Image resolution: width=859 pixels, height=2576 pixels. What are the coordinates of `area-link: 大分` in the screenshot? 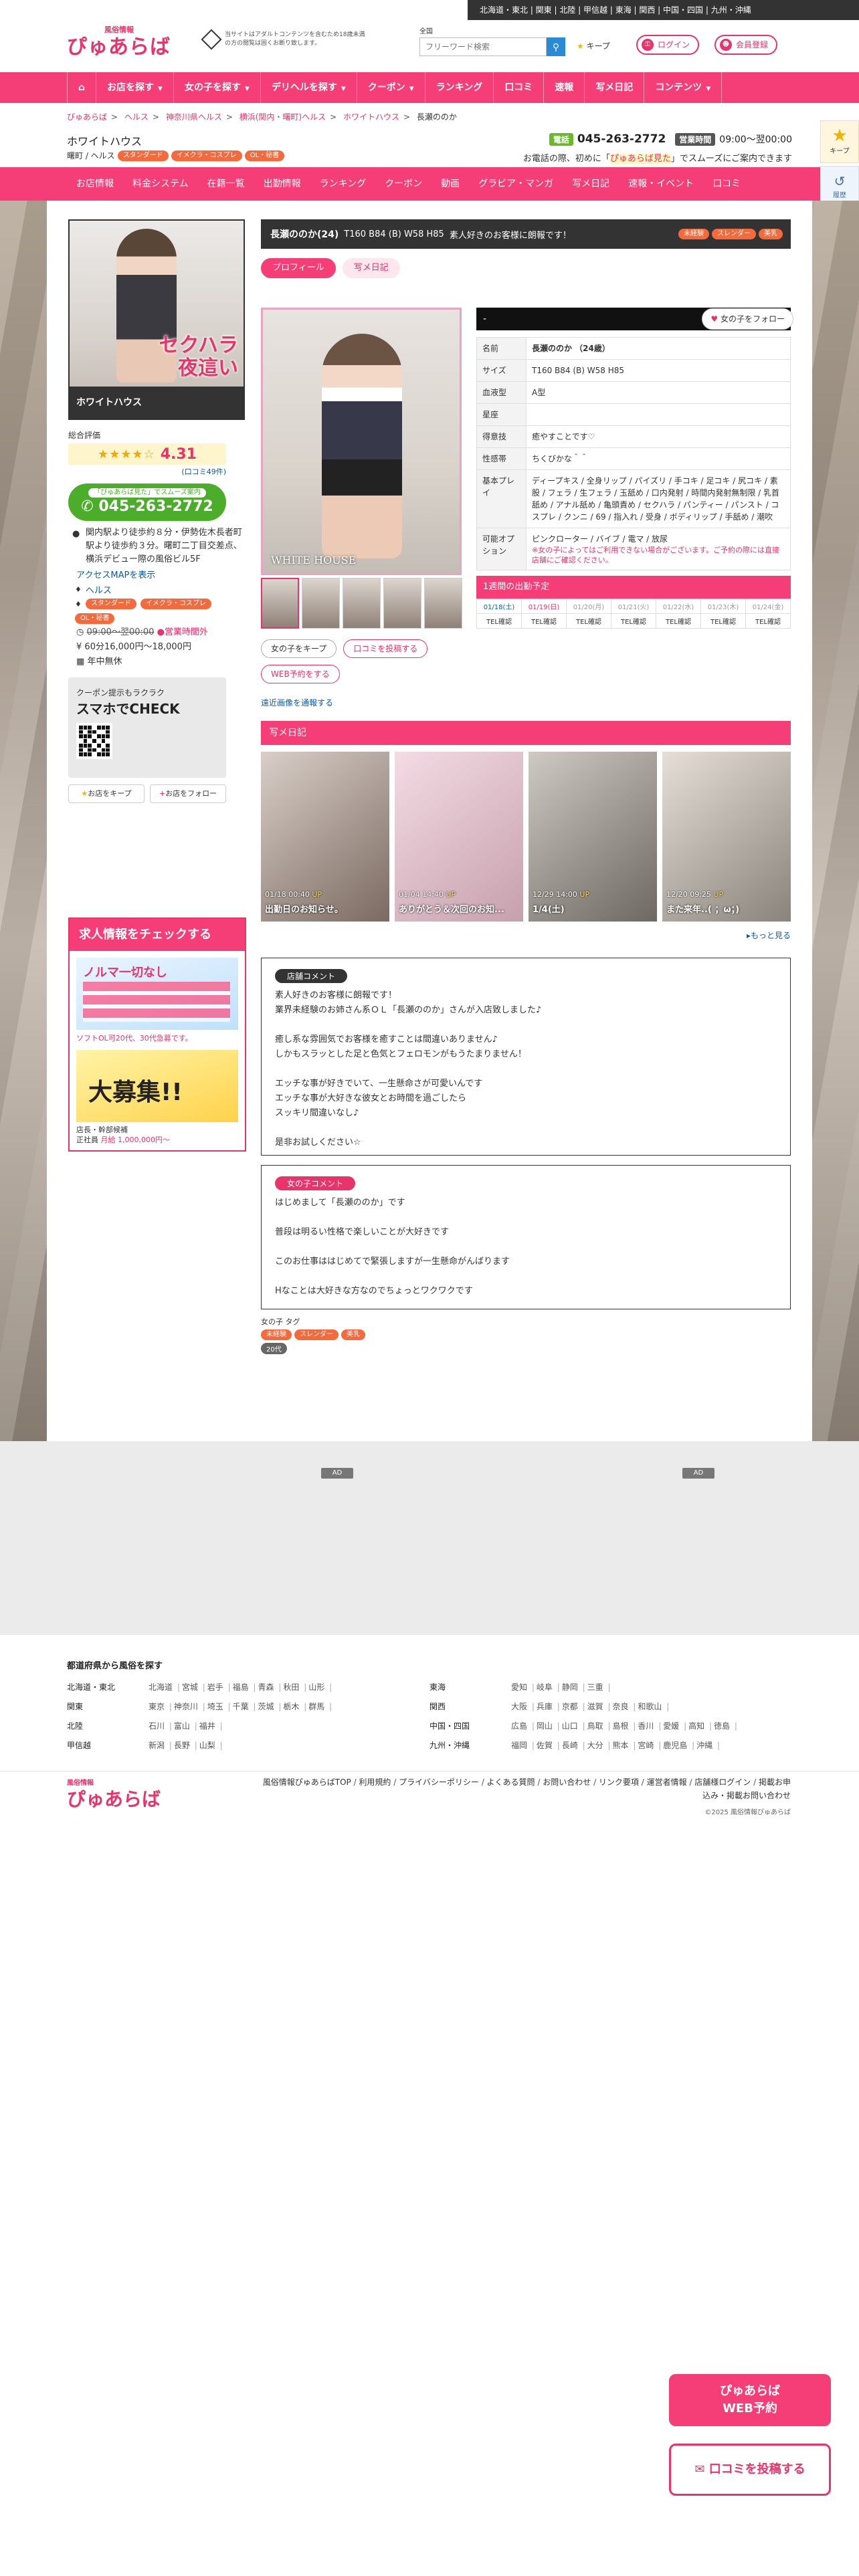 It's located at (600, 1745).